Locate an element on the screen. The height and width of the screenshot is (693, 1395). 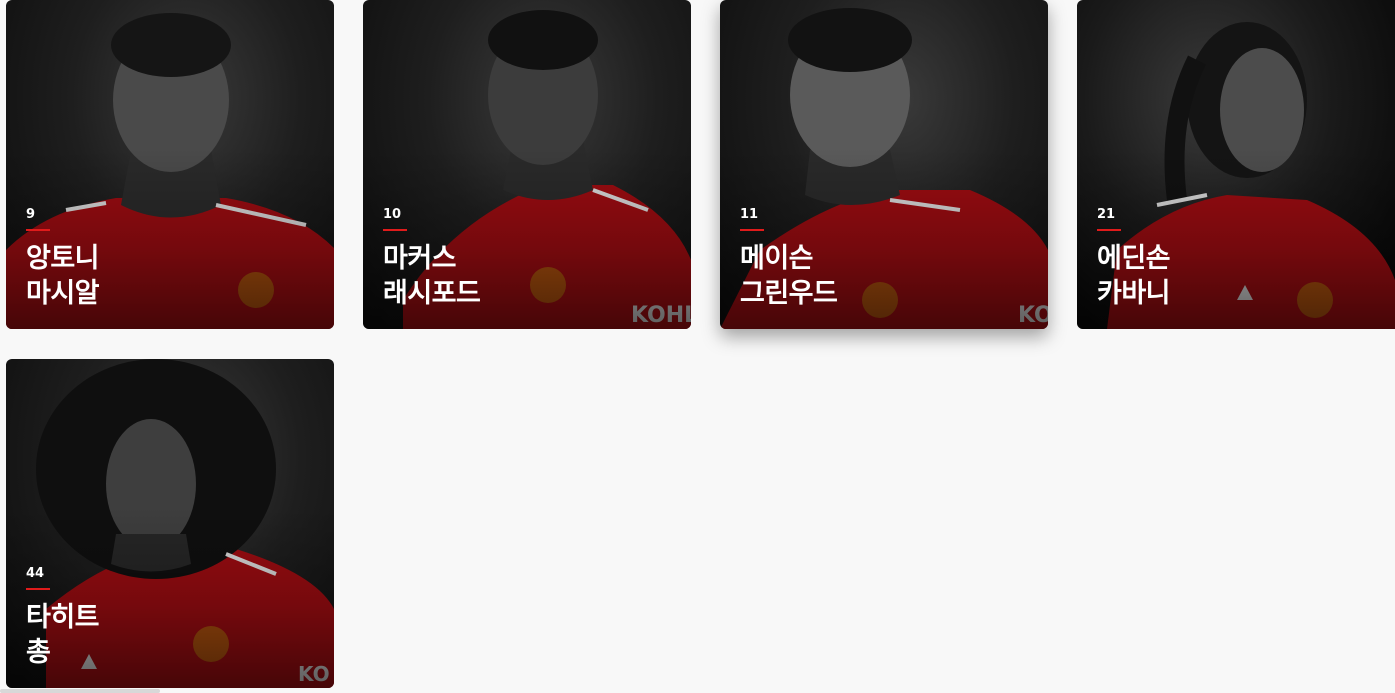
player-card-10: KOHL 10 마커스 래시포드 is located at coordinates (527, 164).